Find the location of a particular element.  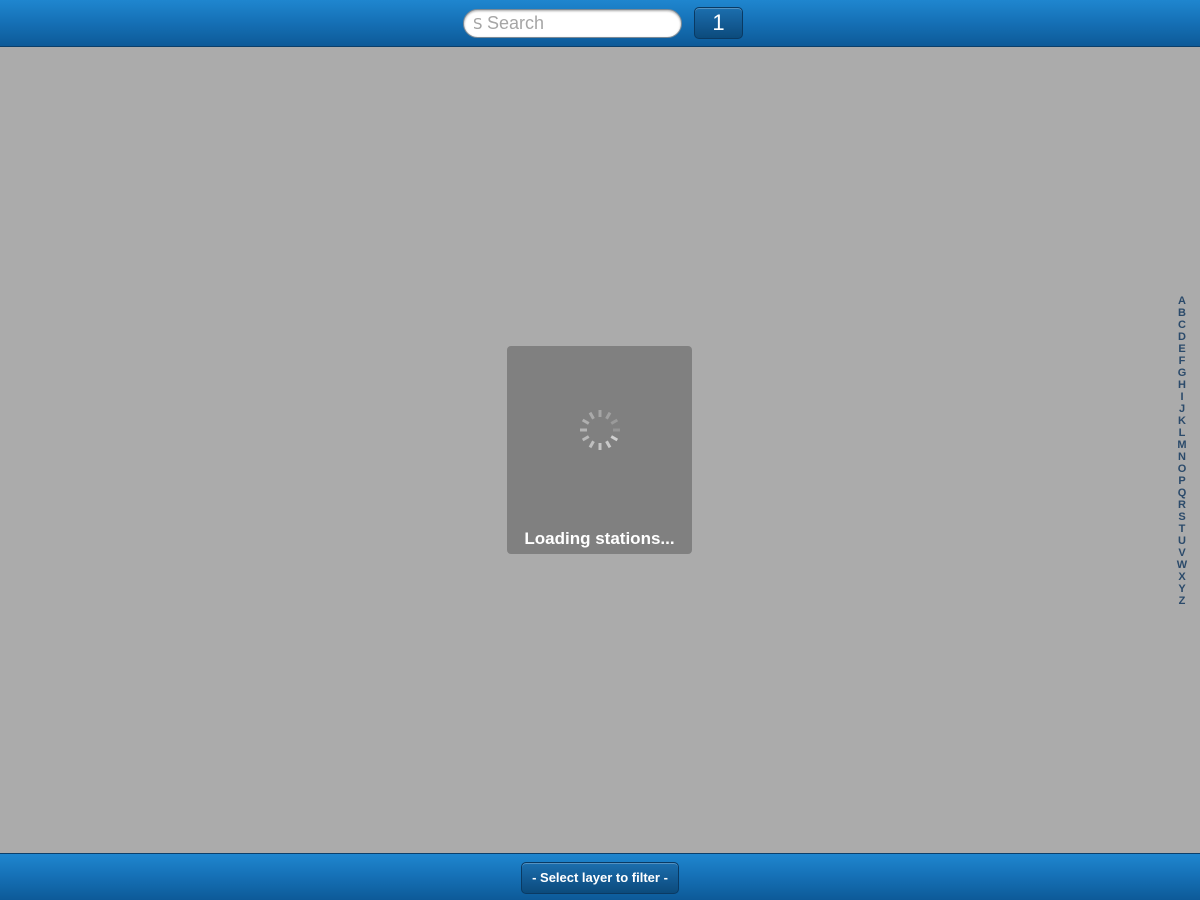

alphabet-index-letter: F is located at coordinates (1182, 361).